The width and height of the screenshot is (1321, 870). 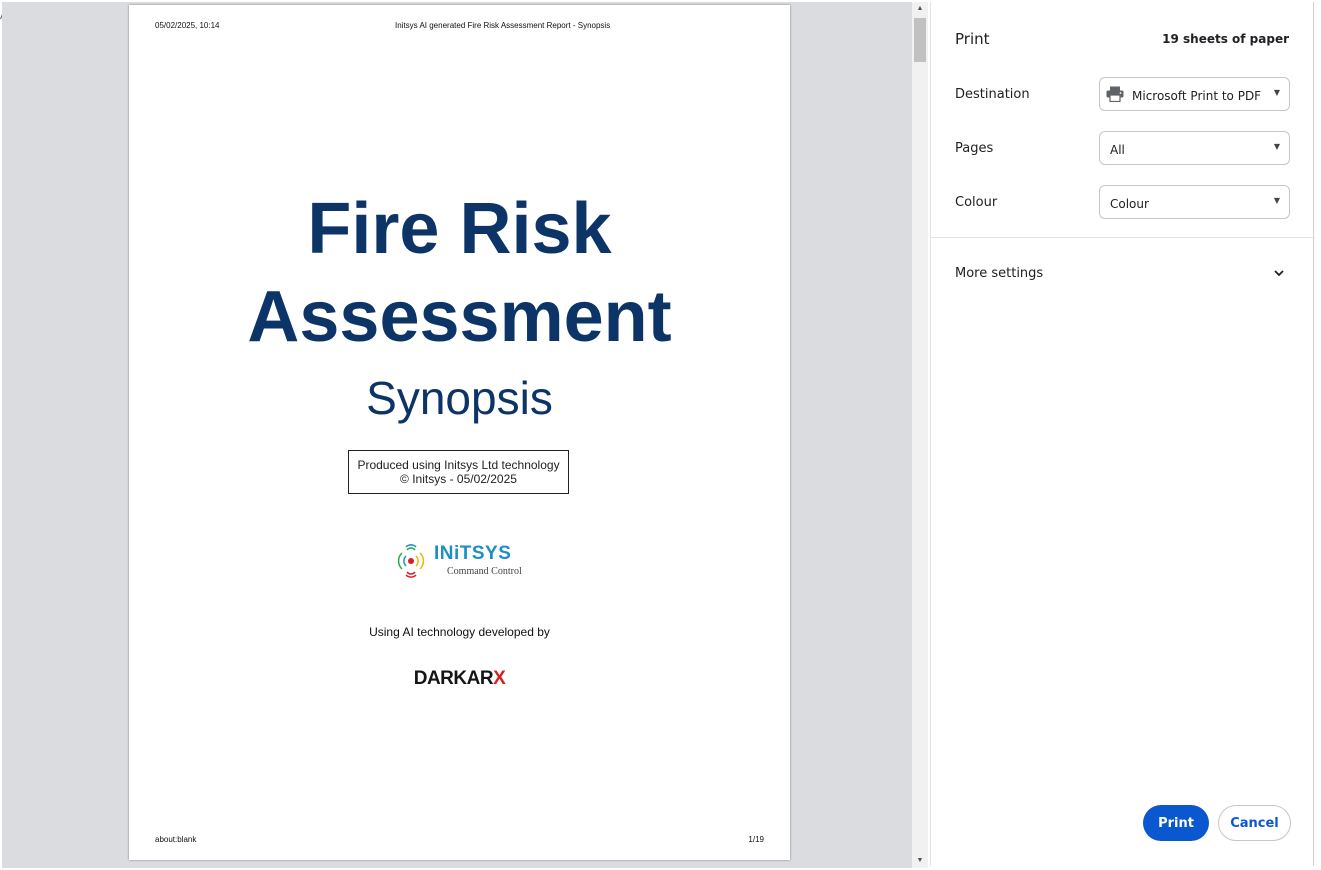 I want to click on more-settings-toggle: More settings, so click(x=999, y=273).